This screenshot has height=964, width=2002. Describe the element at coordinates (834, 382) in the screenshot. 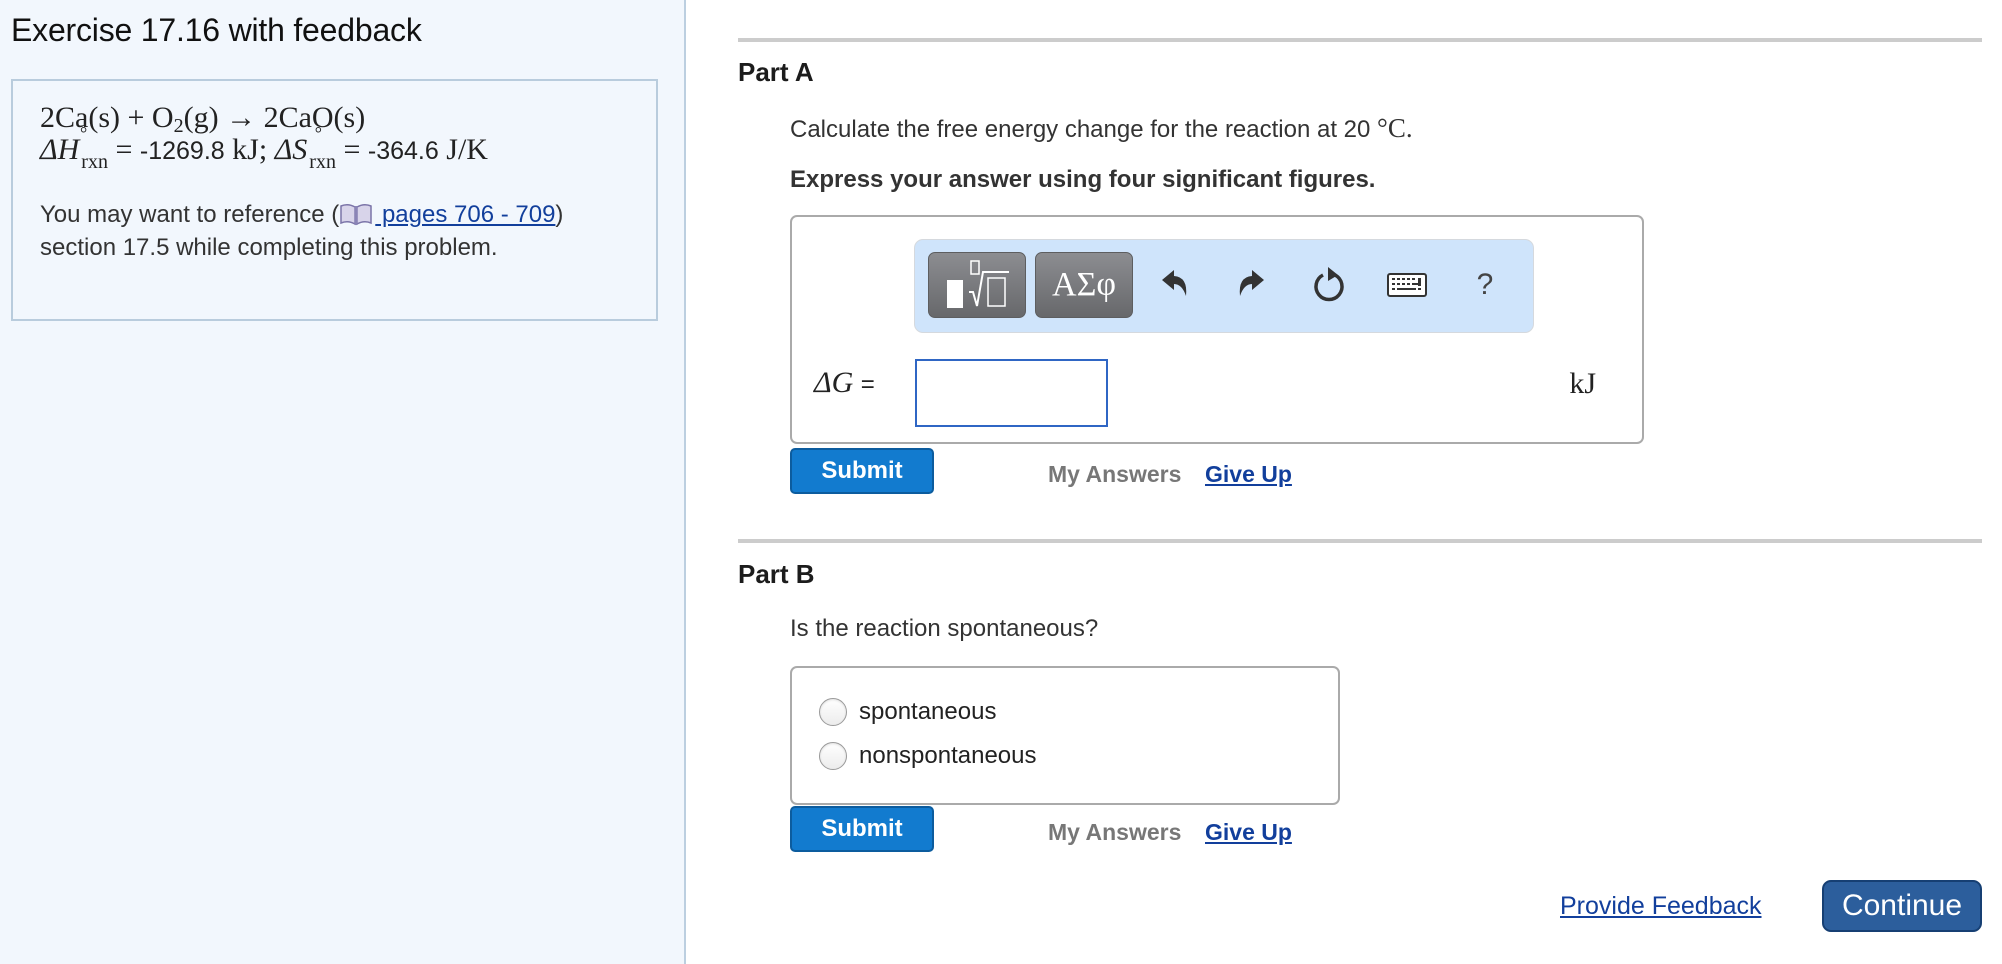

I see `delta-g-symbol: ΔG` at that location.